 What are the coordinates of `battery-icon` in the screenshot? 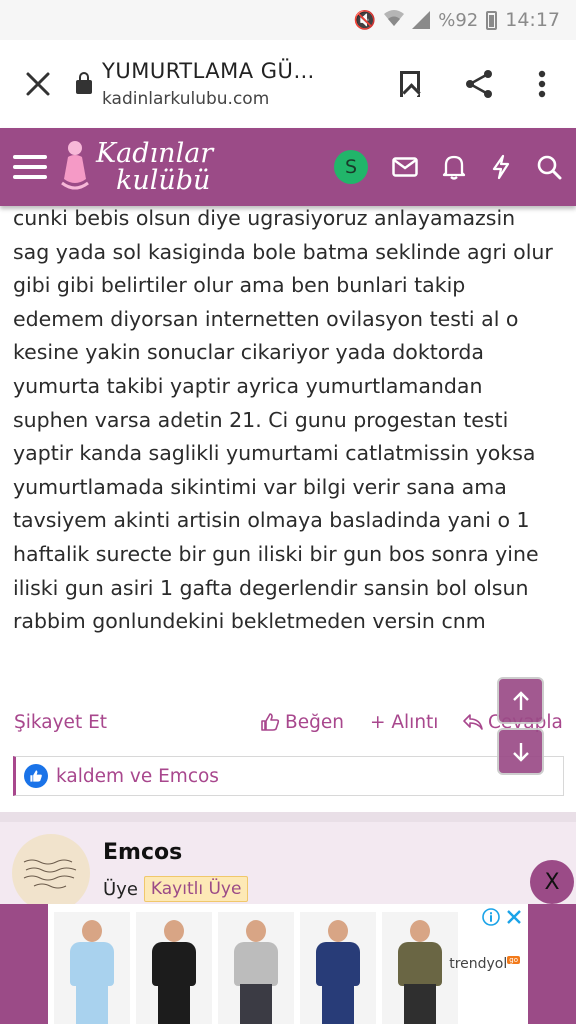 It's located at (492, 20).